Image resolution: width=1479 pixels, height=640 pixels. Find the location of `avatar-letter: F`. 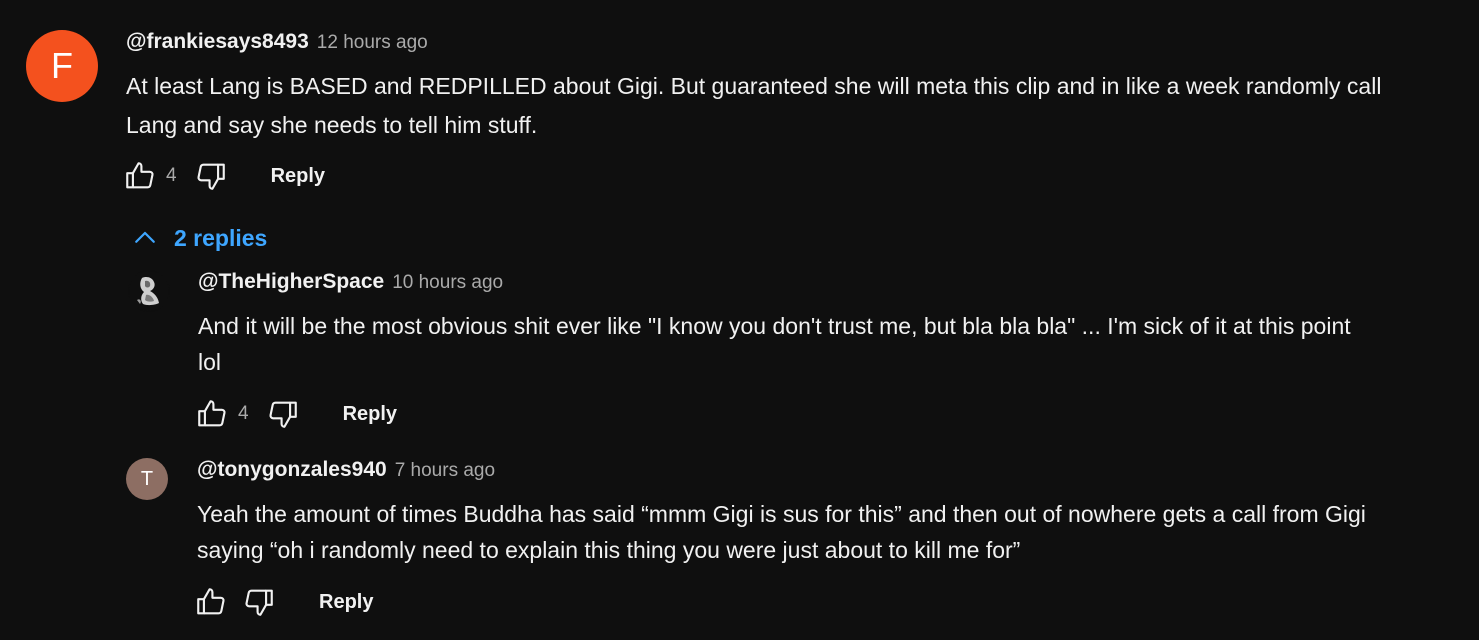

avatar-letter: F is located at coordinates (62, 65).